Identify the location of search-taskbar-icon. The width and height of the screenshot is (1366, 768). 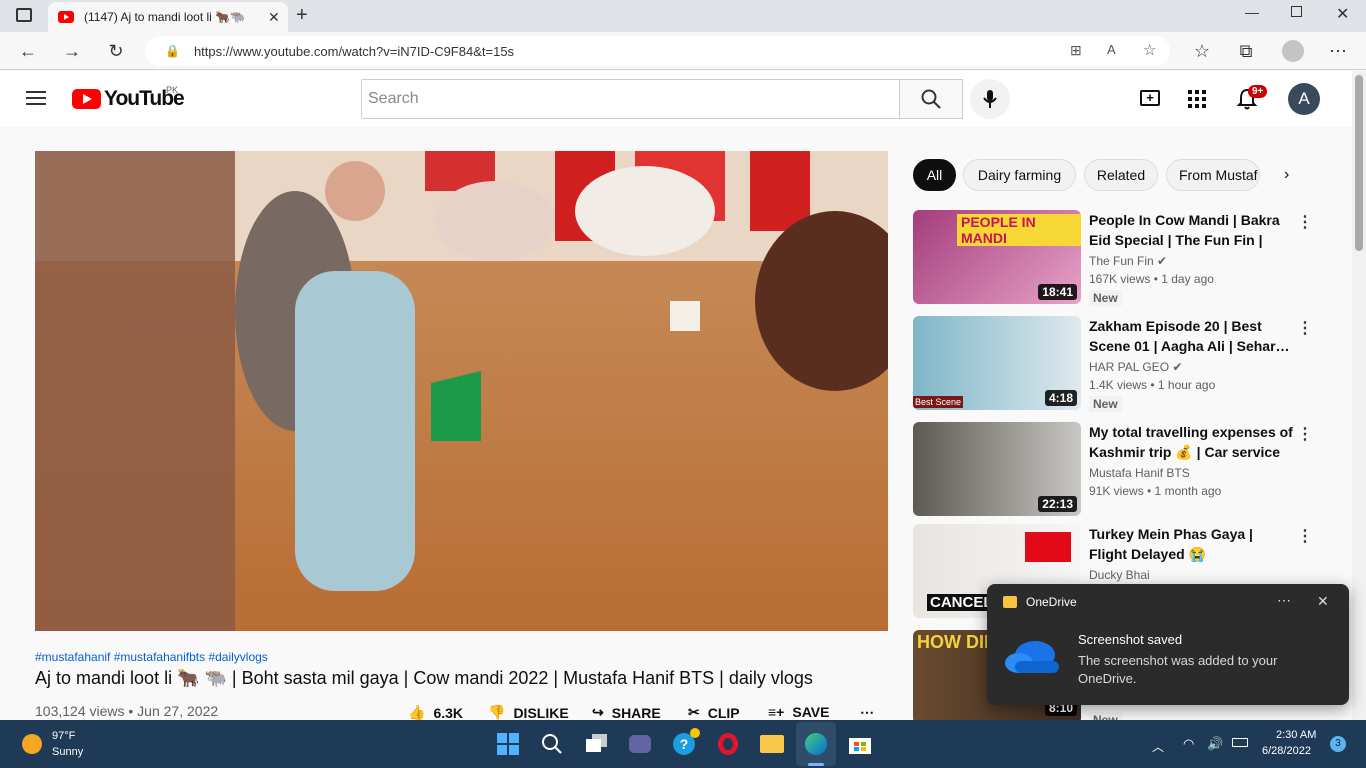
(552, 744).